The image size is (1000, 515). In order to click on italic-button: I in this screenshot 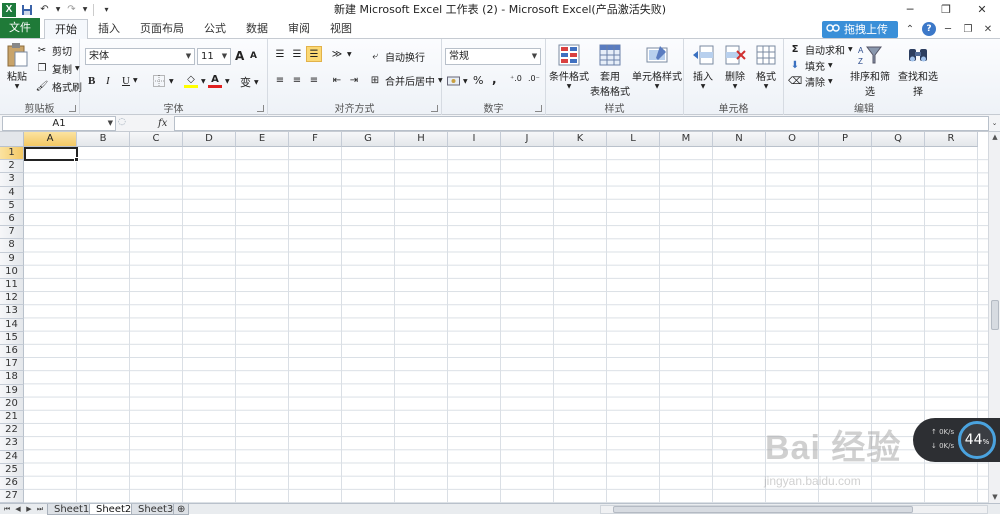, I will do `click(108, 81)`.